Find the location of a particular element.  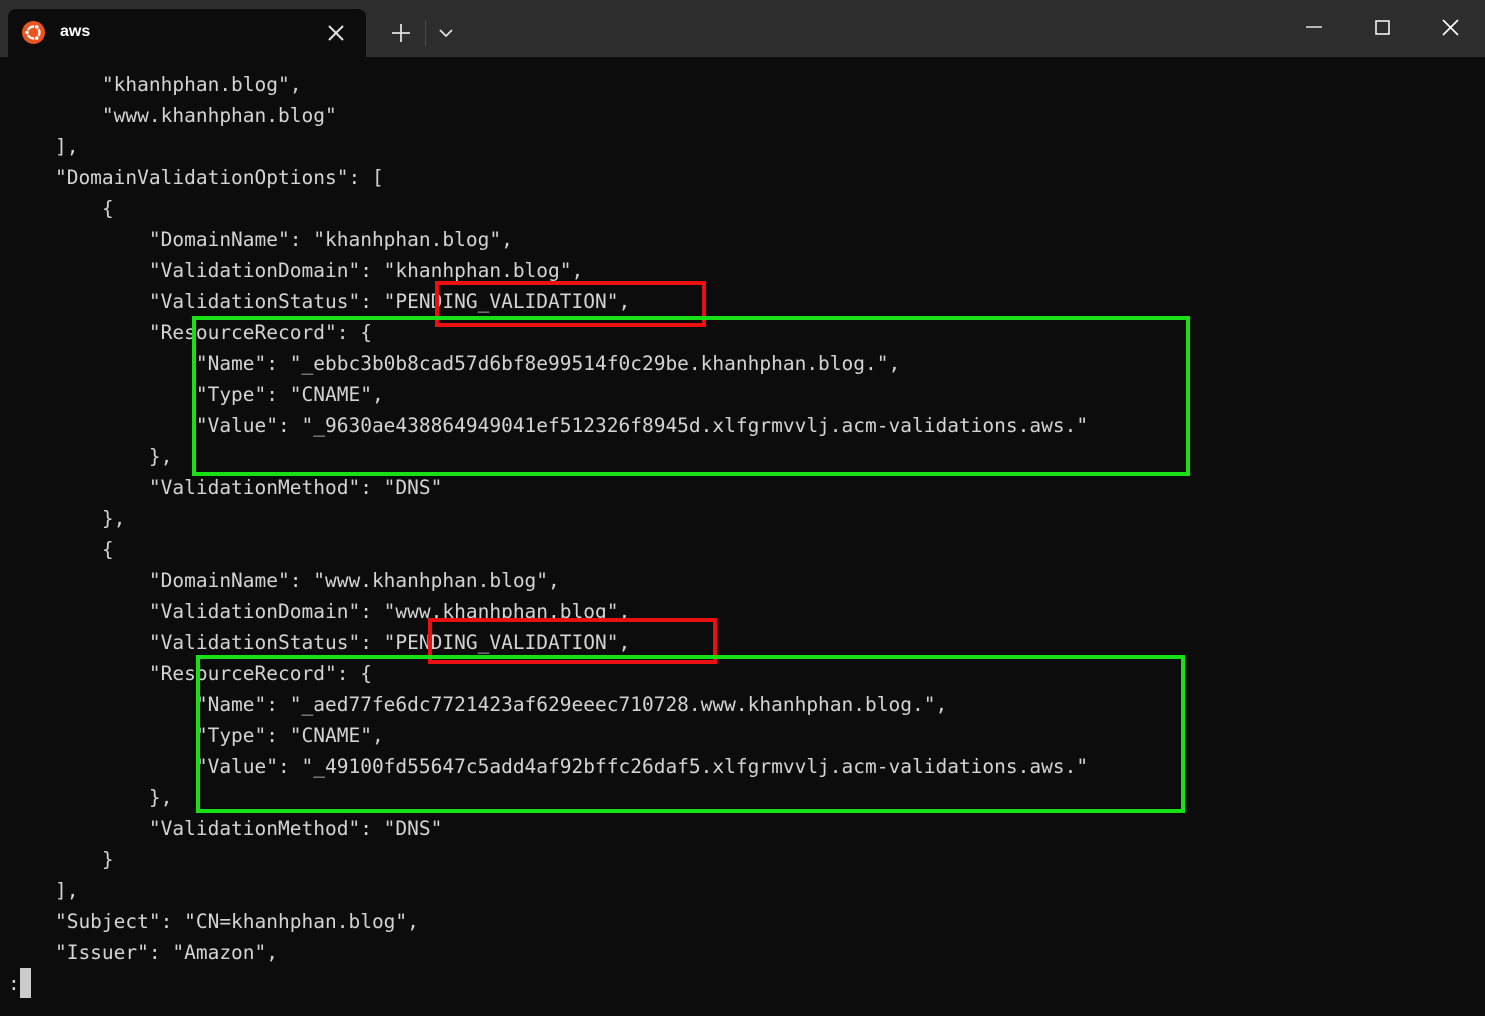

output-line: "www.khanhphan.blog" is located at coordinates (172, 115).